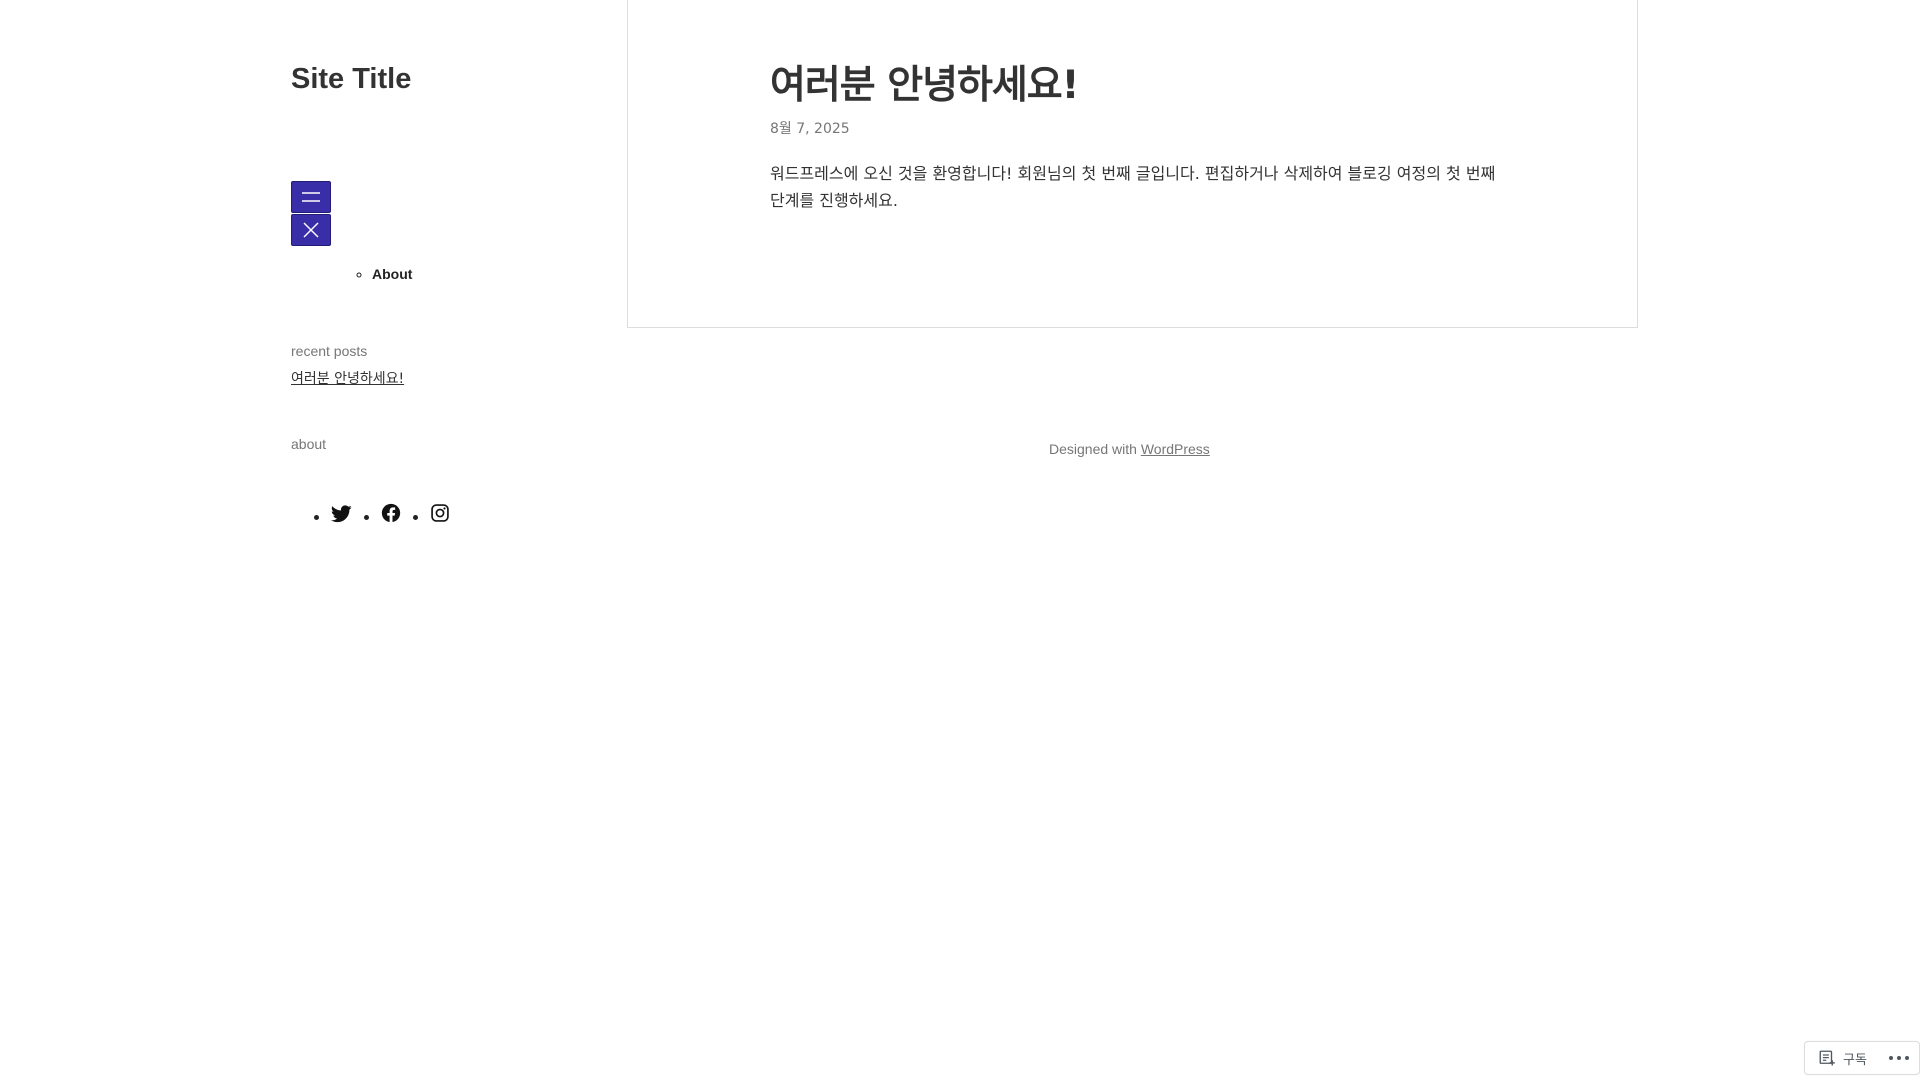 This screenshot has width=1920, height=1080. I want to click on hamburger-icon, so click(311, 197).